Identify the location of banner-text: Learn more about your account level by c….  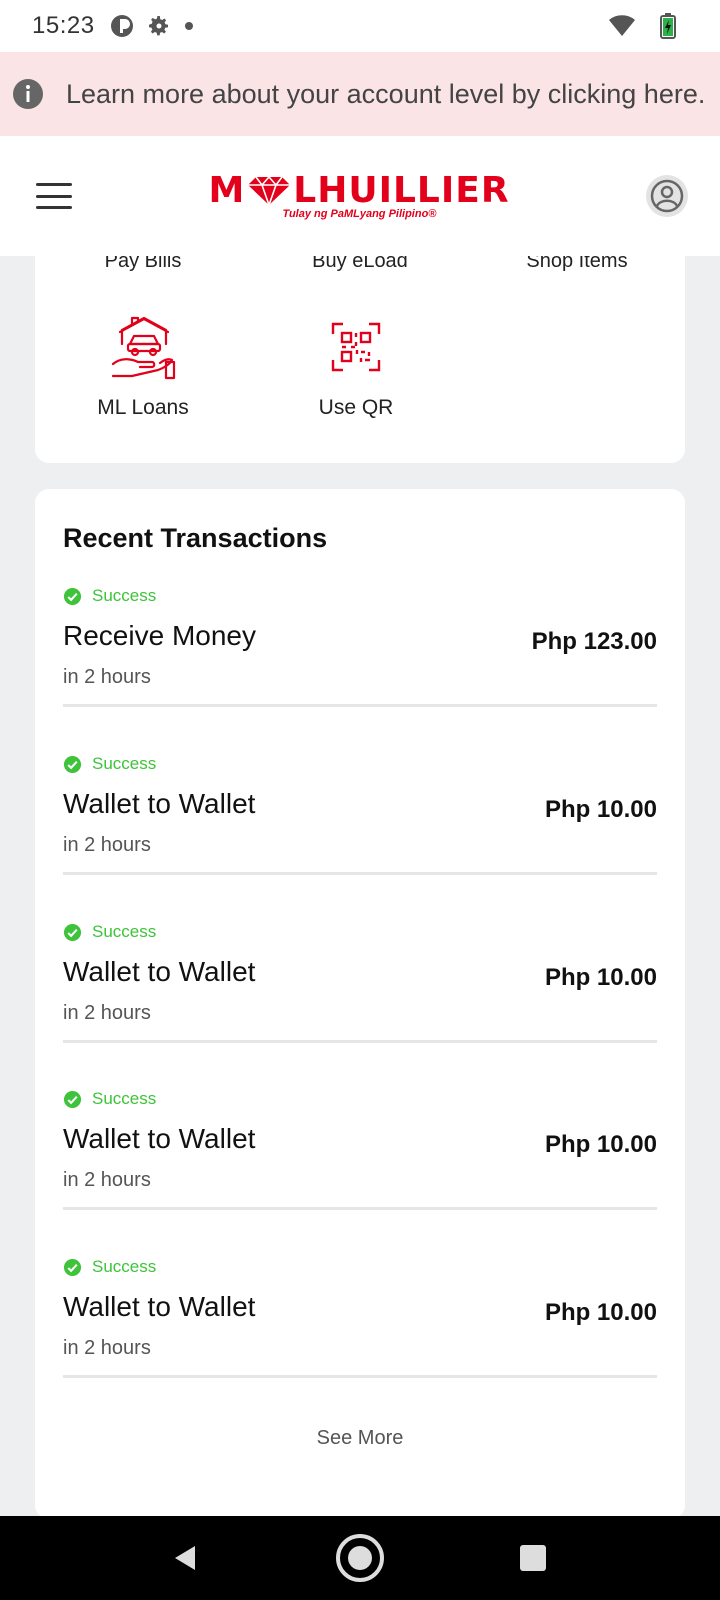
(385, 94).